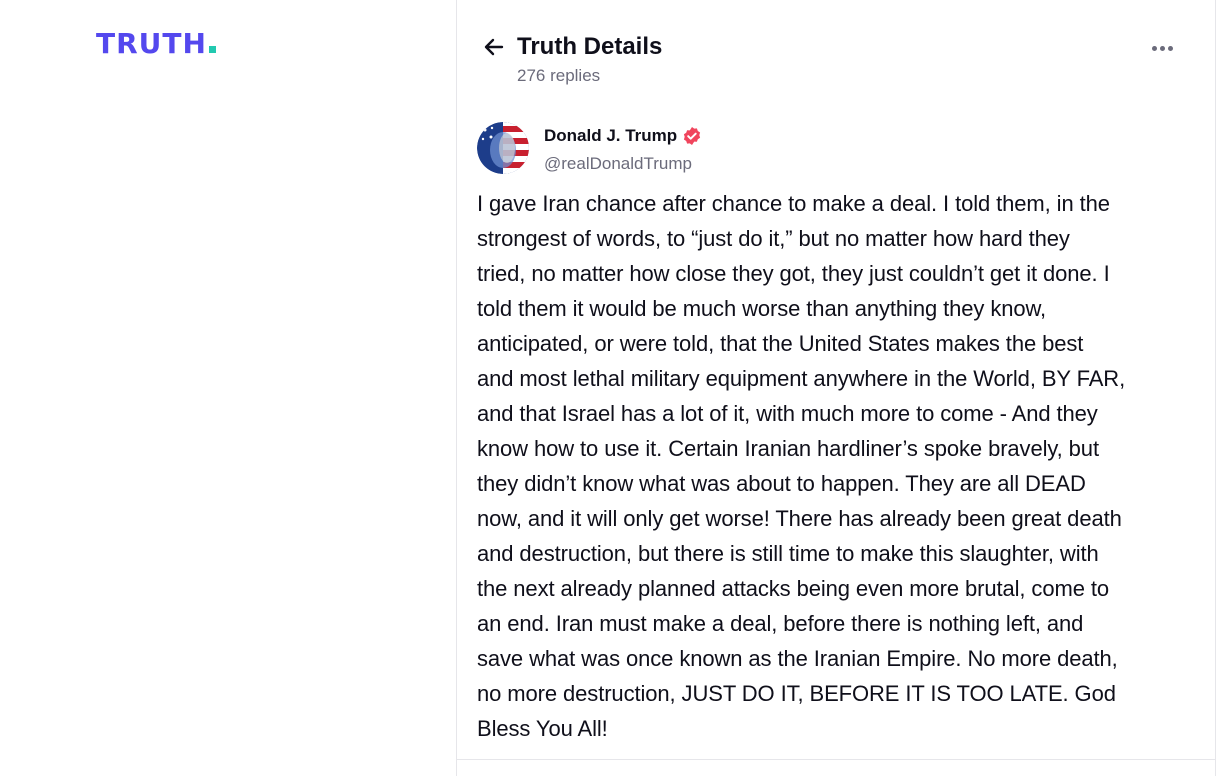 The width and height of the screenshot is (1225, 776). I want to click on back-button, so click(494, 47).